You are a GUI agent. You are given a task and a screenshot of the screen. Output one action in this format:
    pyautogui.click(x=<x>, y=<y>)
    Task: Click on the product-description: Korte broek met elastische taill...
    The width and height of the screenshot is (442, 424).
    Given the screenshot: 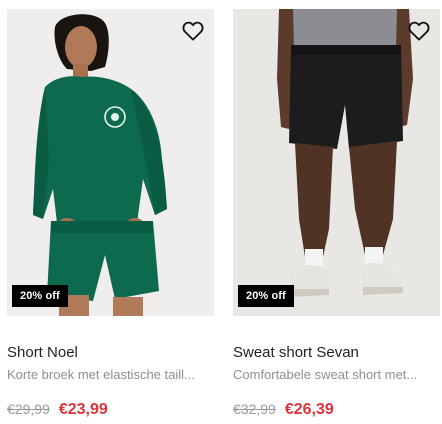 What is the action you would take?
    pyautogui.click(x=101, y=374)
    